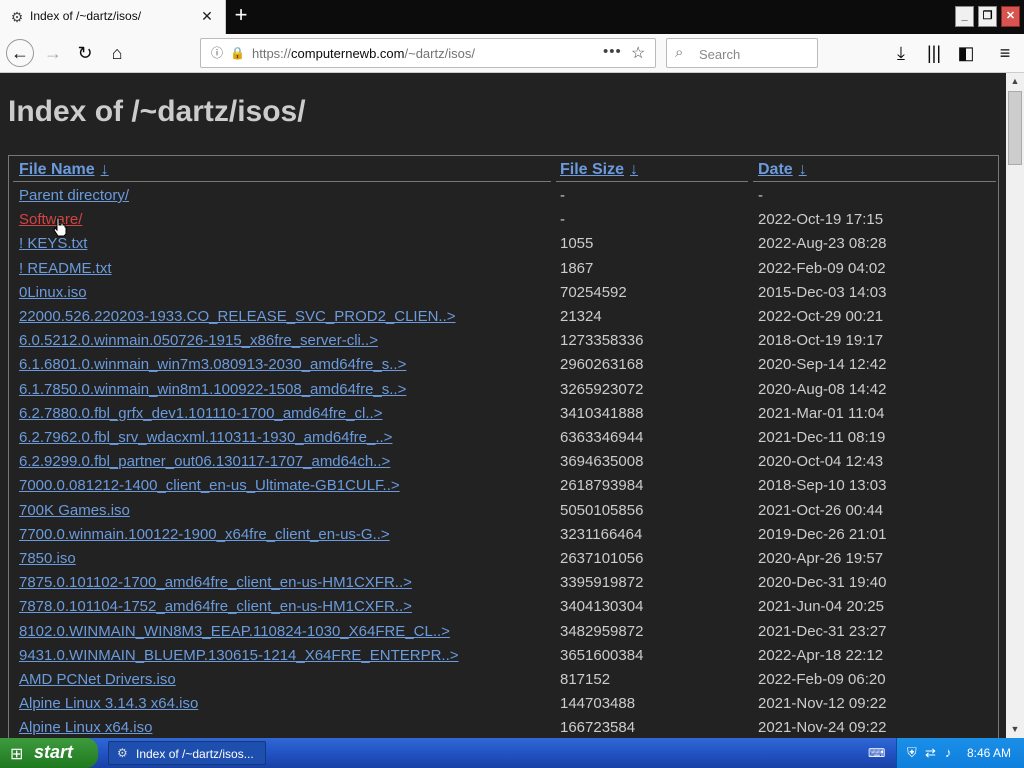  Describe the element at coordinates (1015, 81) in the screenshot. I see `scroll-up-icon: ▲` at that location.